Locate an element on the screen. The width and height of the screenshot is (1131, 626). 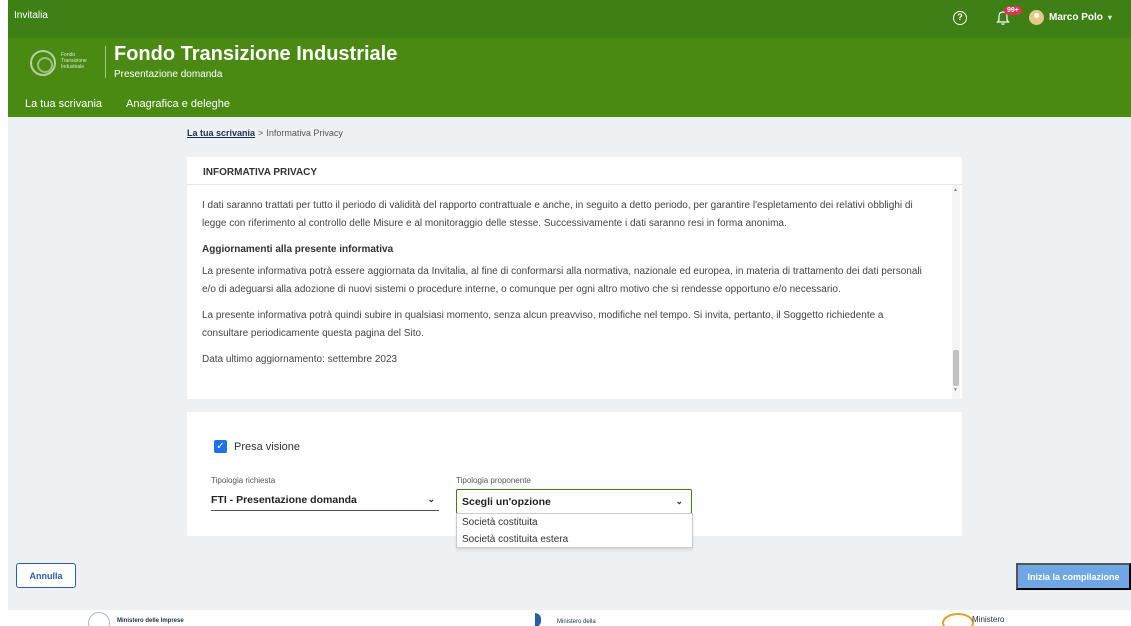
nav-item-scrivania: La tua scrivania is located at coordinates (63, 104).